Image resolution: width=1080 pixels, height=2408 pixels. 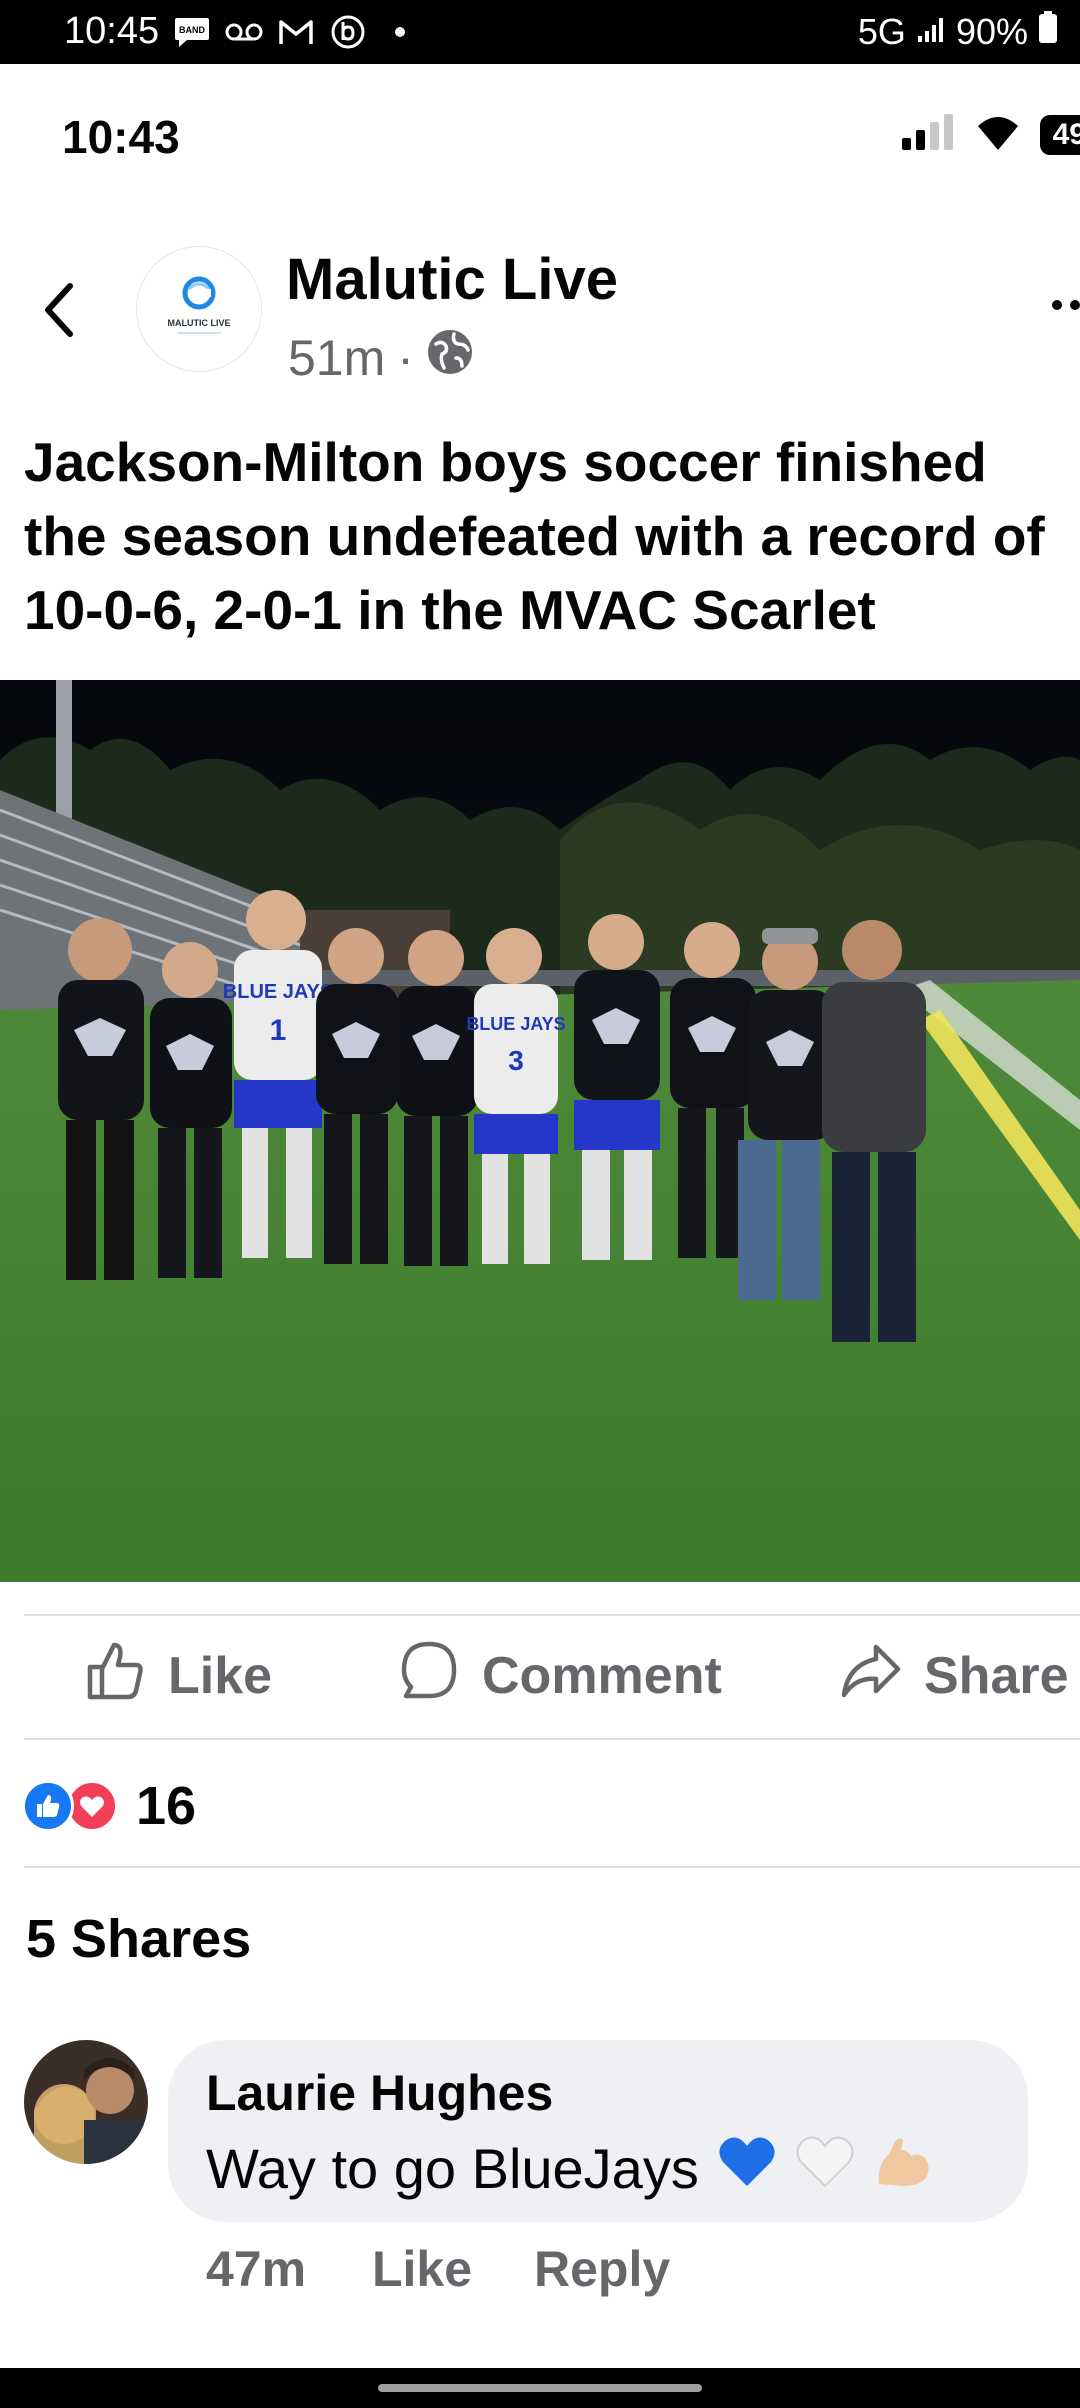 What do you see at coordinates (602, 1676) in the screenshot?
I see `comment-label: Comment` at bounding box center [602, 1676].